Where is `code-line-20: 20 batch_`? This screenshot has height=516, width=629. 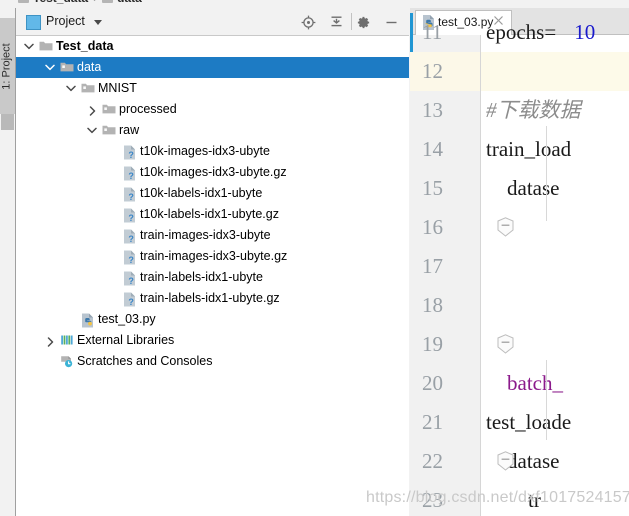
code-line-20: 20 batch_ is located at coordinates (519, 383).